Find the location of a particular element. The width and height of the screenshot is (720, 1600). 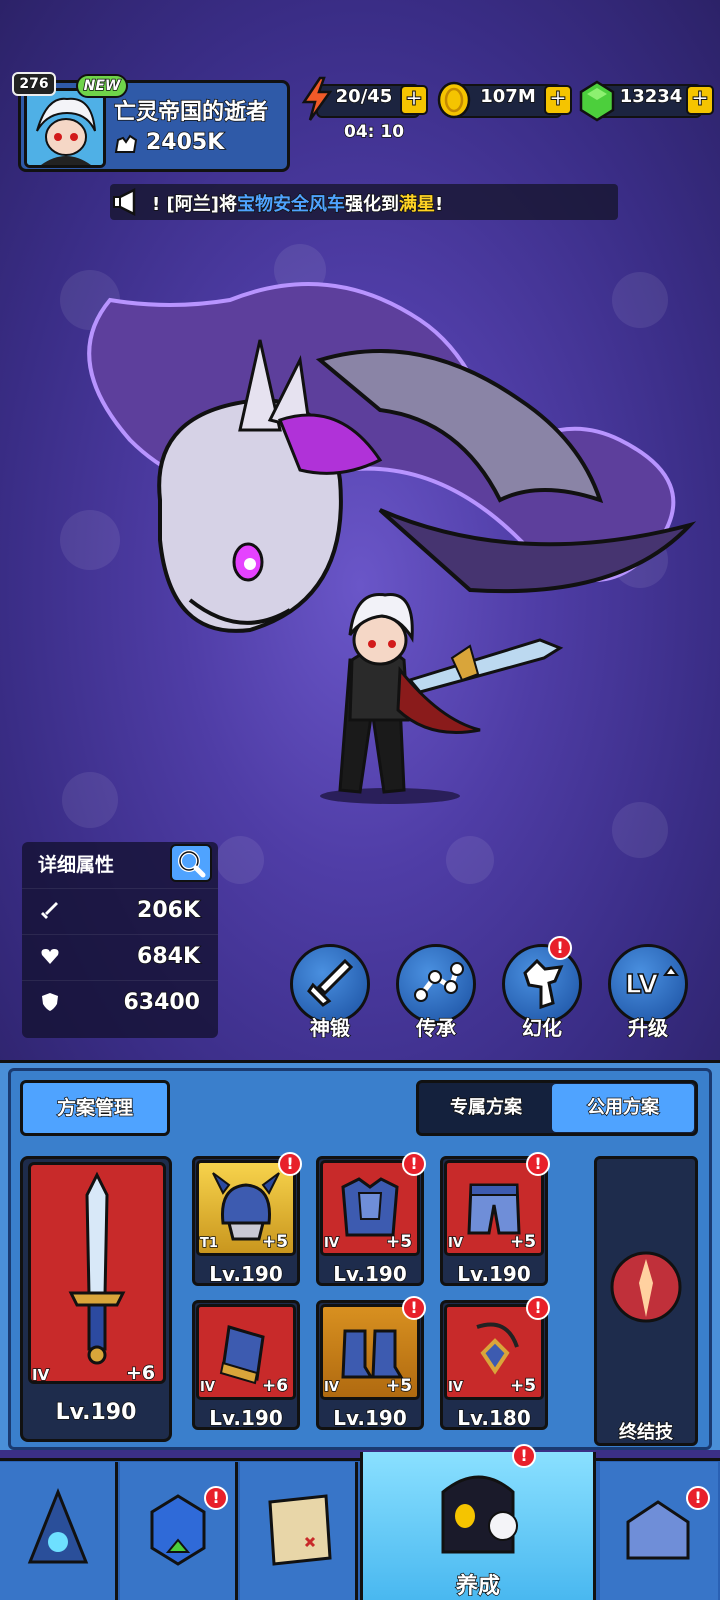

nav-upgrade is located at coordinates (179, 1531).